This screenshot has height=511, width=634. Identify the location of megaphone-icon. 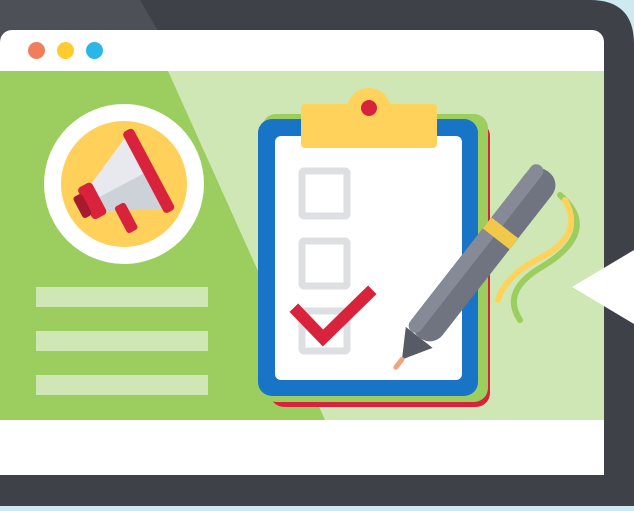
(124, 184).